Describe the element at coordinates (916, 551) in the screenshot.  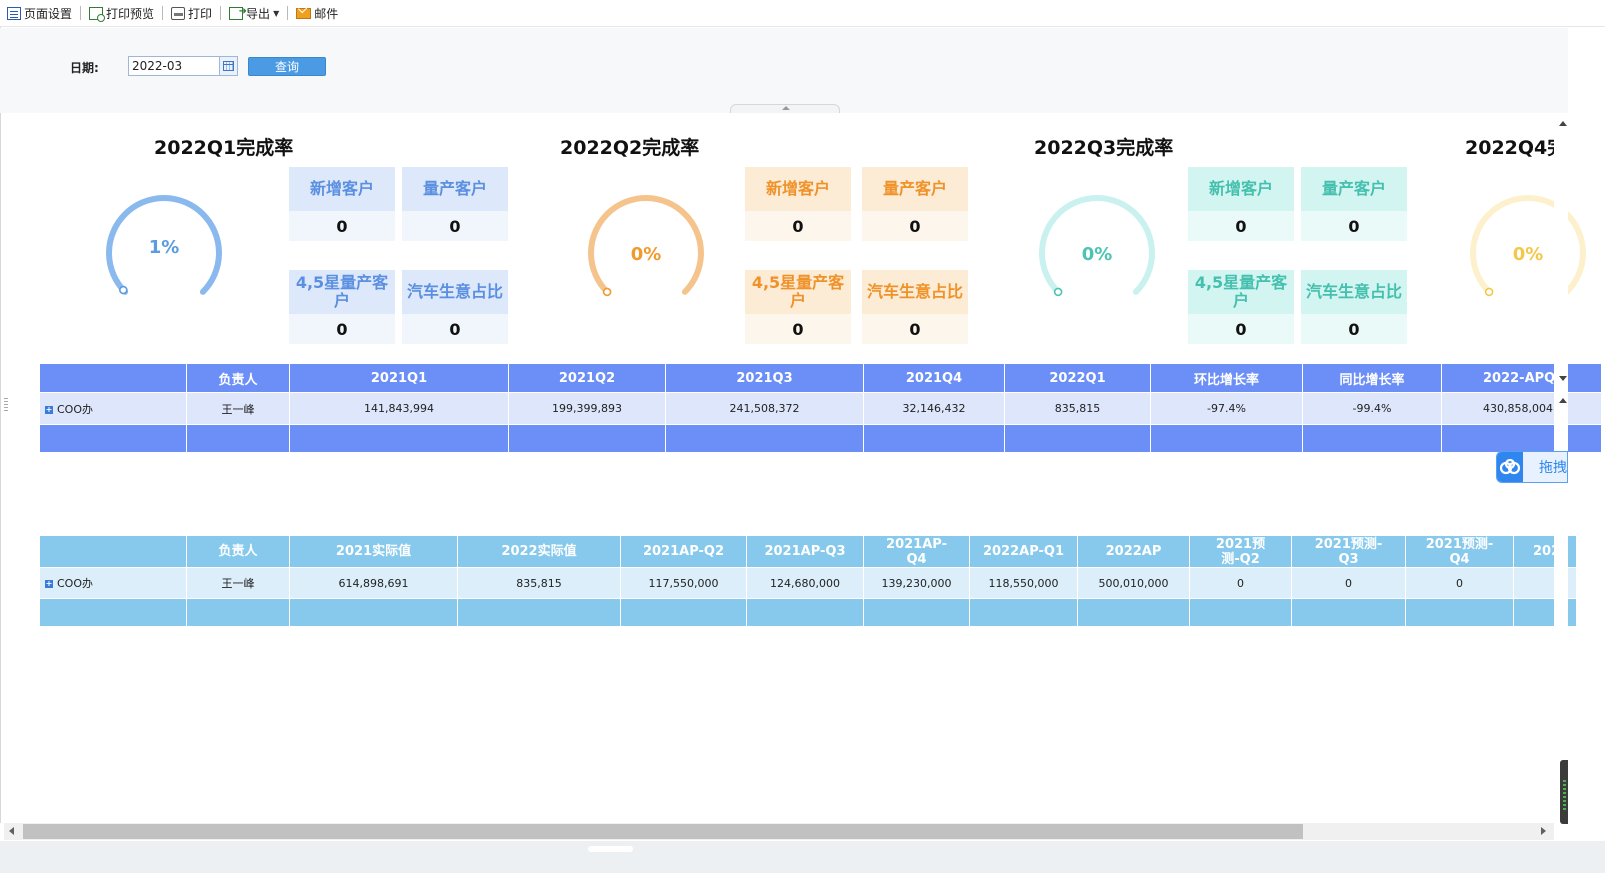
I see `column-header: 2021AP-Q4` at that location.